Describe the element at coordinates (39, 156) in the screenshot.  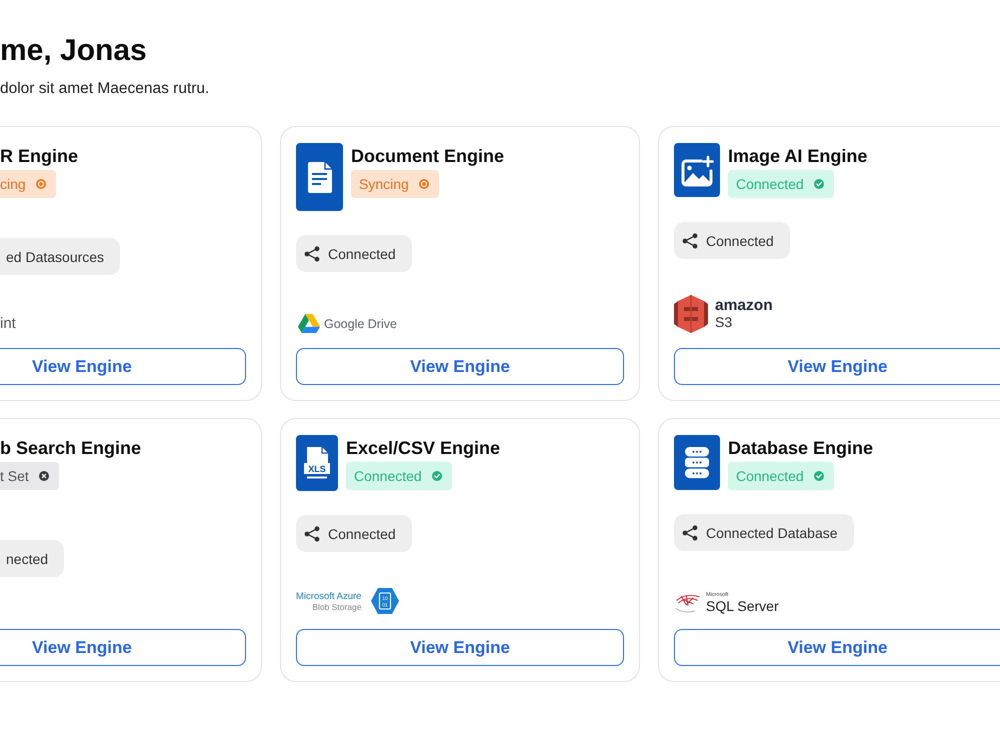
I see `engine-title: R Engine` at that location.